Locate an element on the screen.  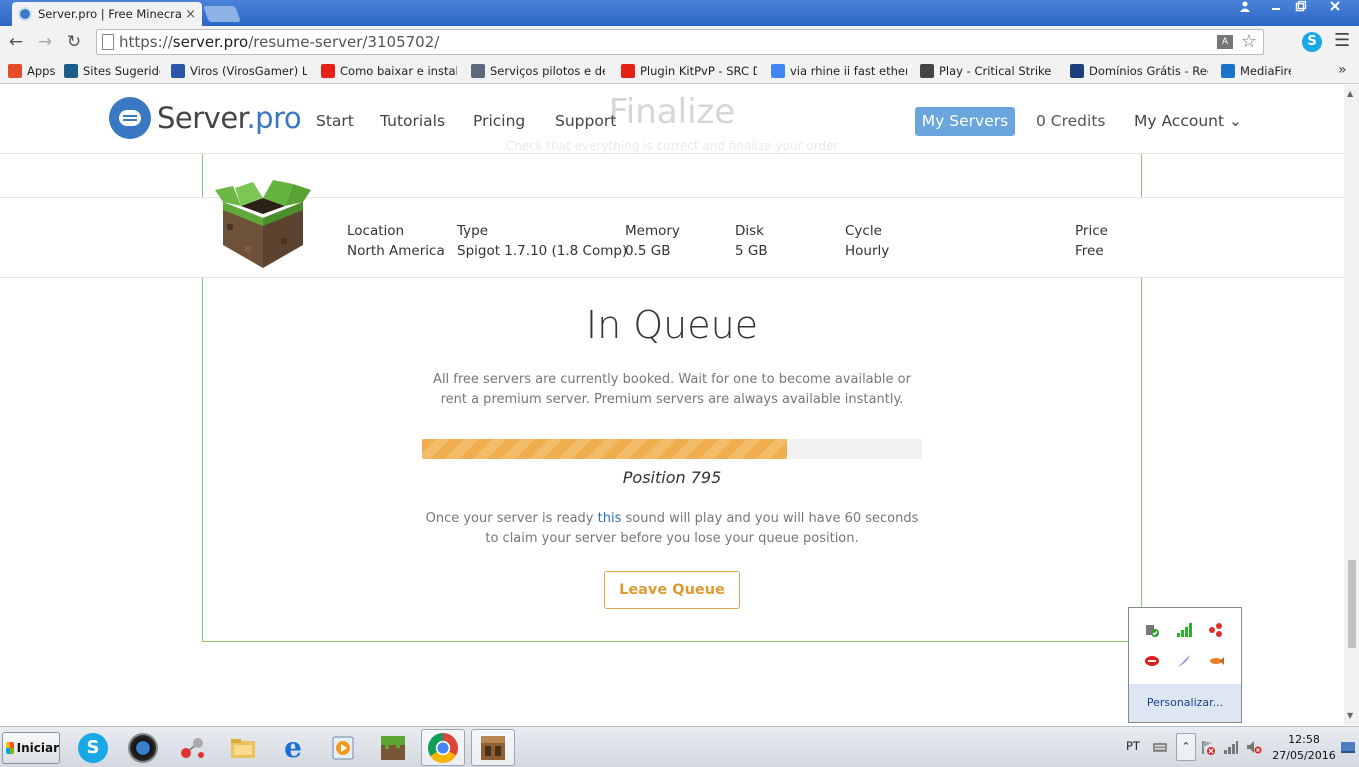
nav-support: Support is located at coordinates (585, 121).